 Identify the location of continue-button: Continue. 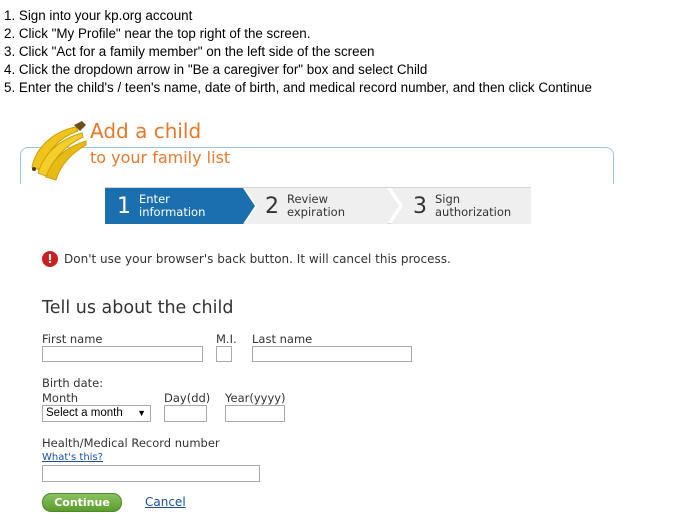
(82, 502).